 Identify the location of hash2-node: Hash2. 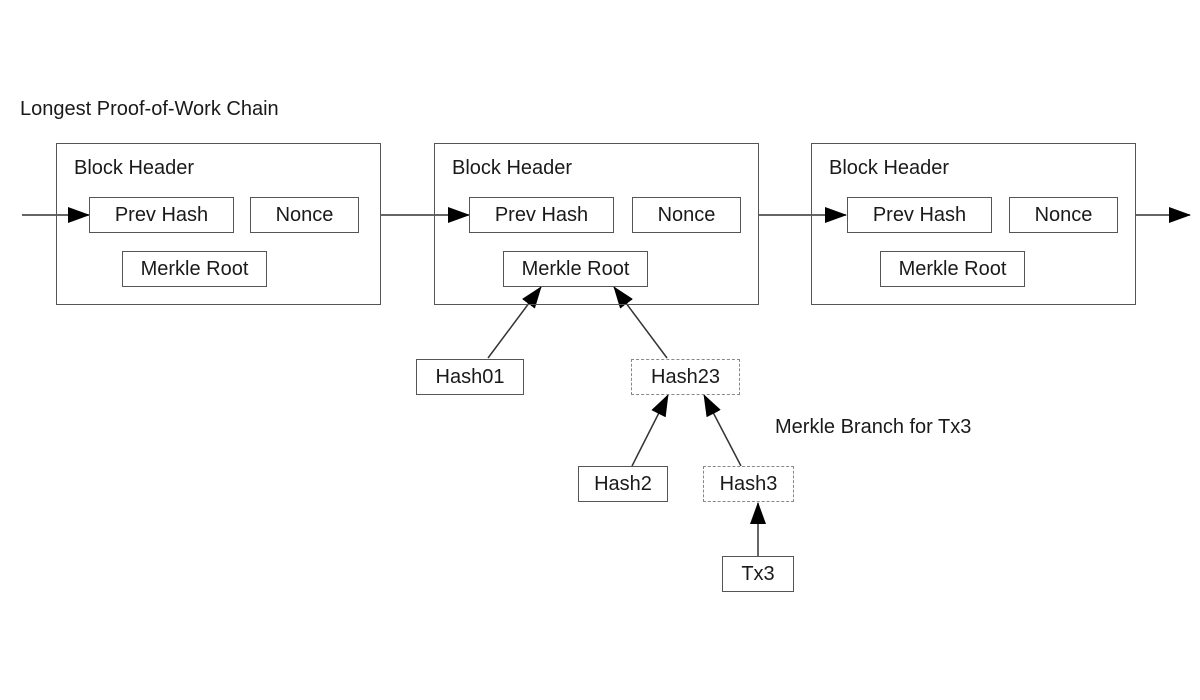
(623, 484).